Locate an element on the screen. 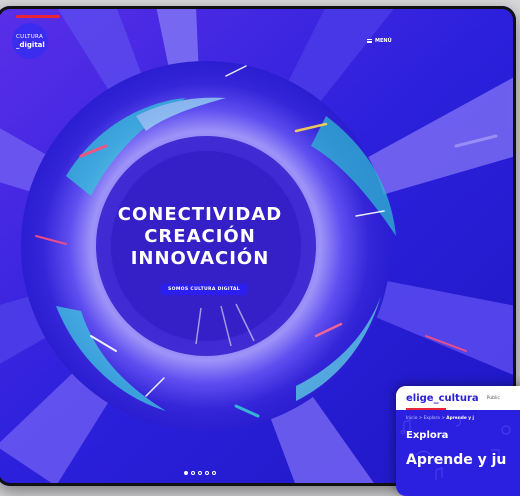  carousel-dots is located at coordinates (200, 473).